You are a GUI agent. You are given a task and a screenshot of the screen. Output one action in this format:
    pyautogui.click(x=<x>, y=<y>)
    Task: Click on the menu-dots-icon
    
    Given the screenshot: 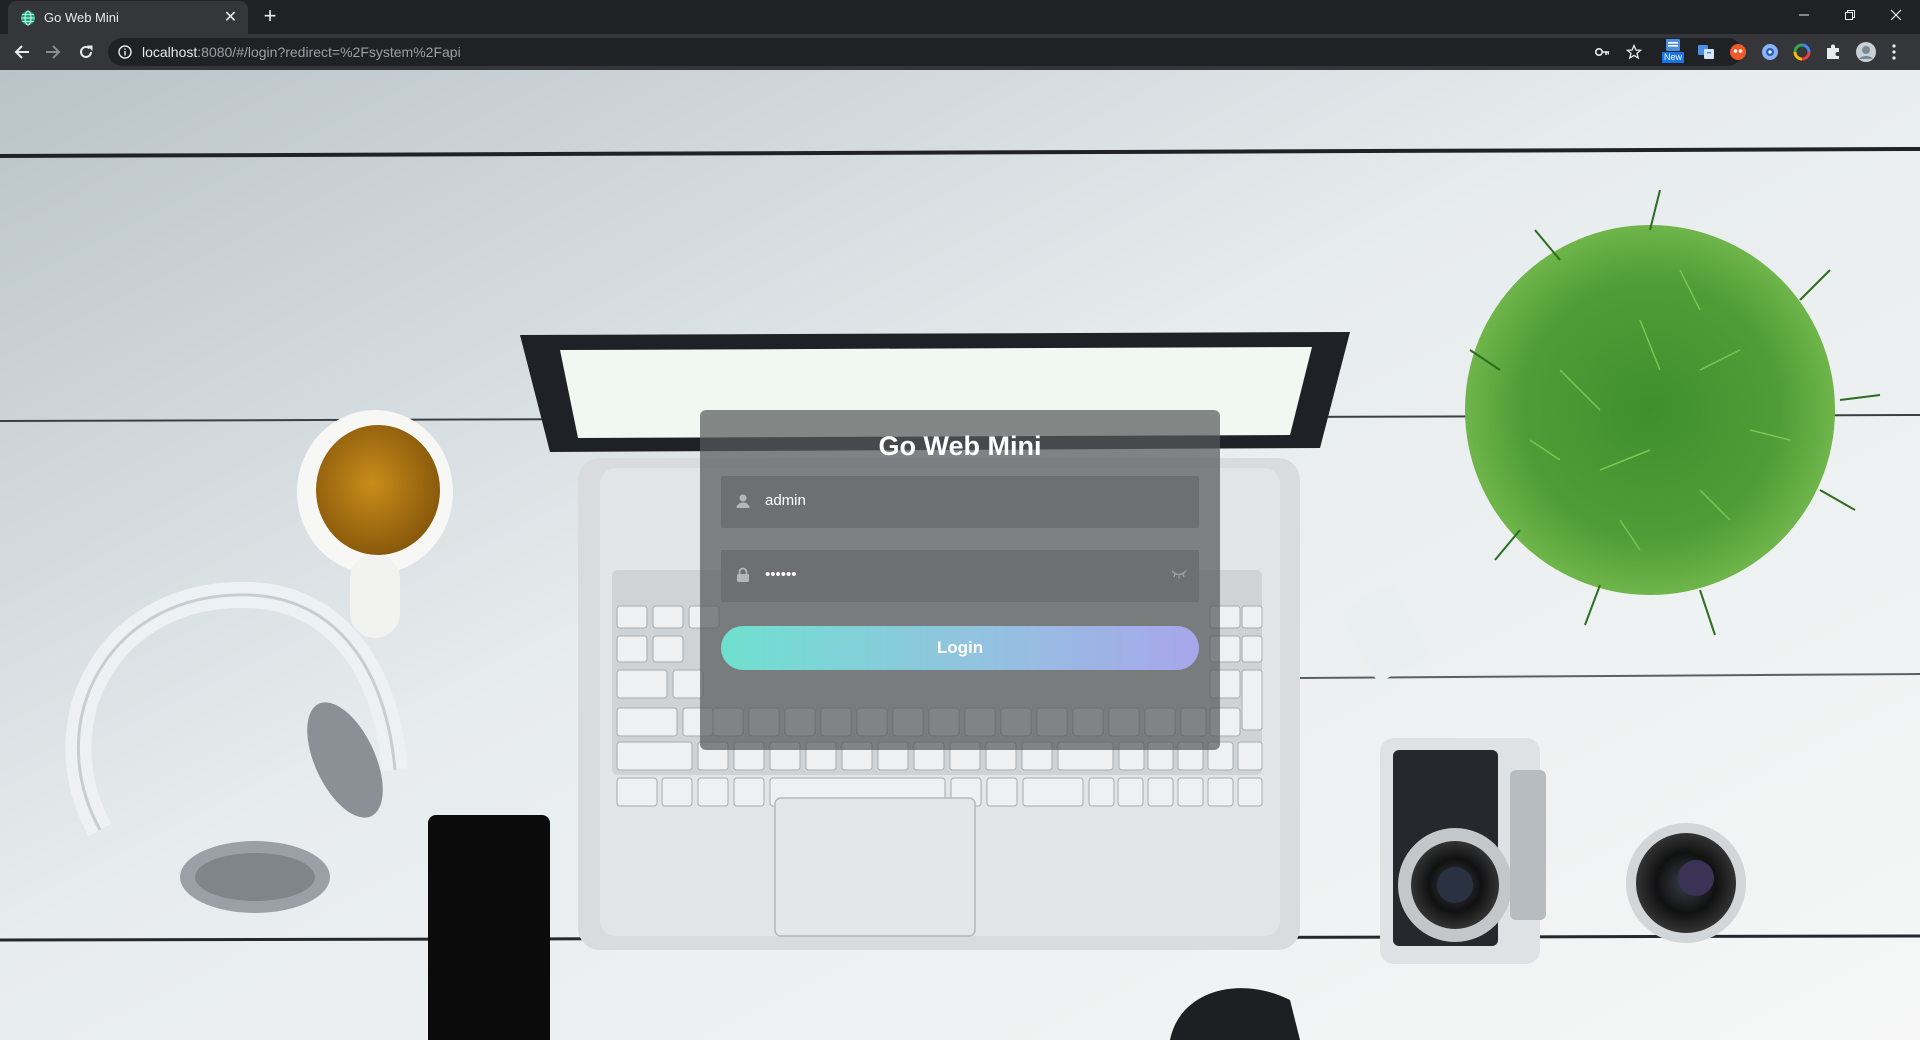 What is the action you would take?
    pyautogui.click(x=1894, y=52)
    